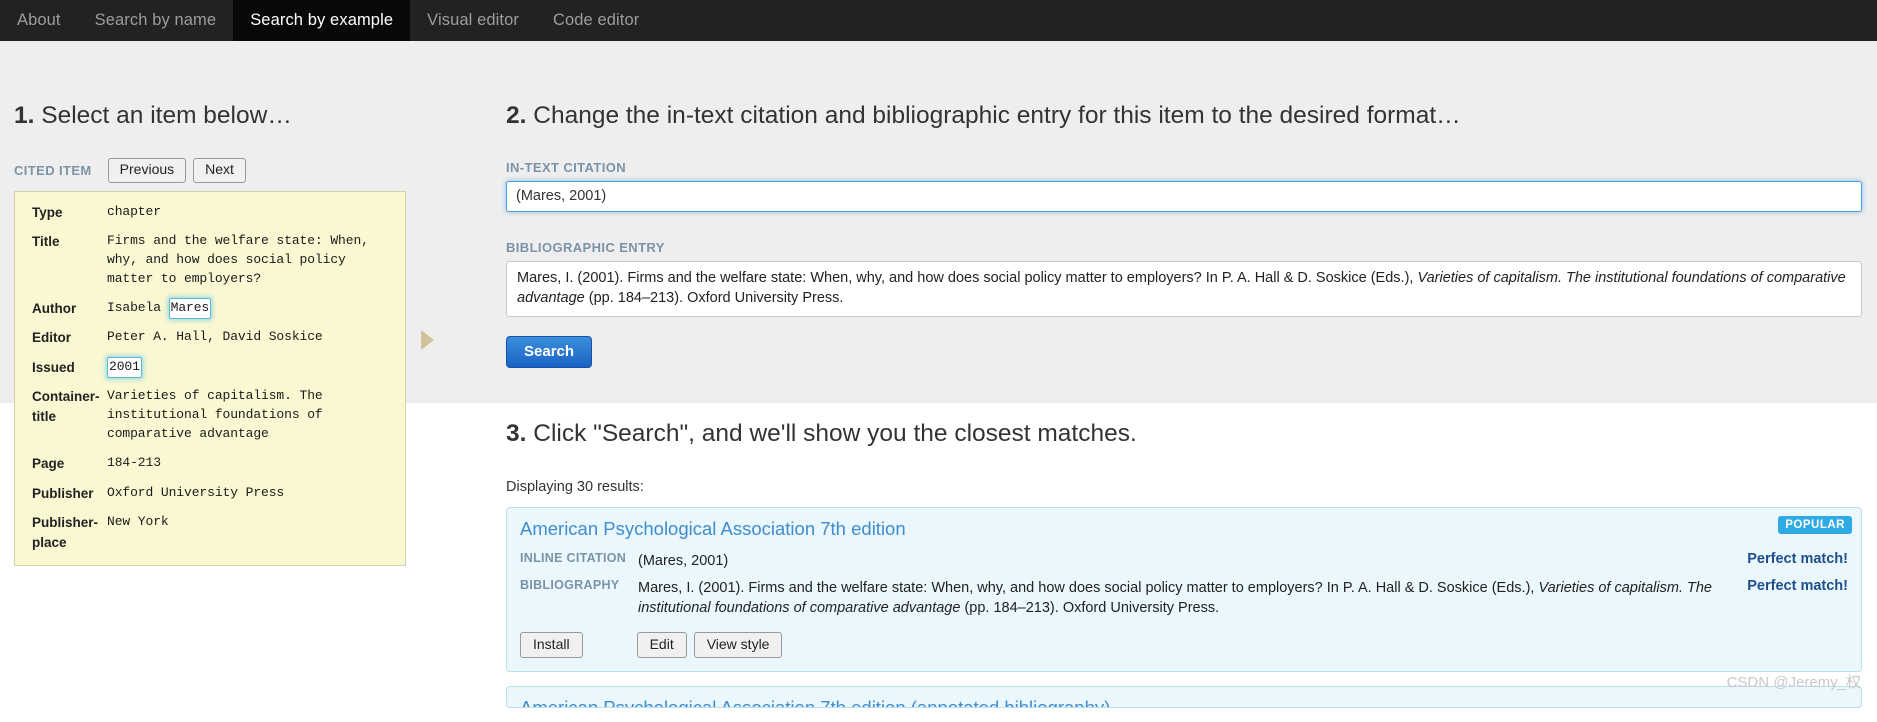 This screenshot has height=722, width=1877. What do you see at coordinates (661, 645) in the screenshot?
I see `edit-button: Edit` at bounding box center [661, 645].